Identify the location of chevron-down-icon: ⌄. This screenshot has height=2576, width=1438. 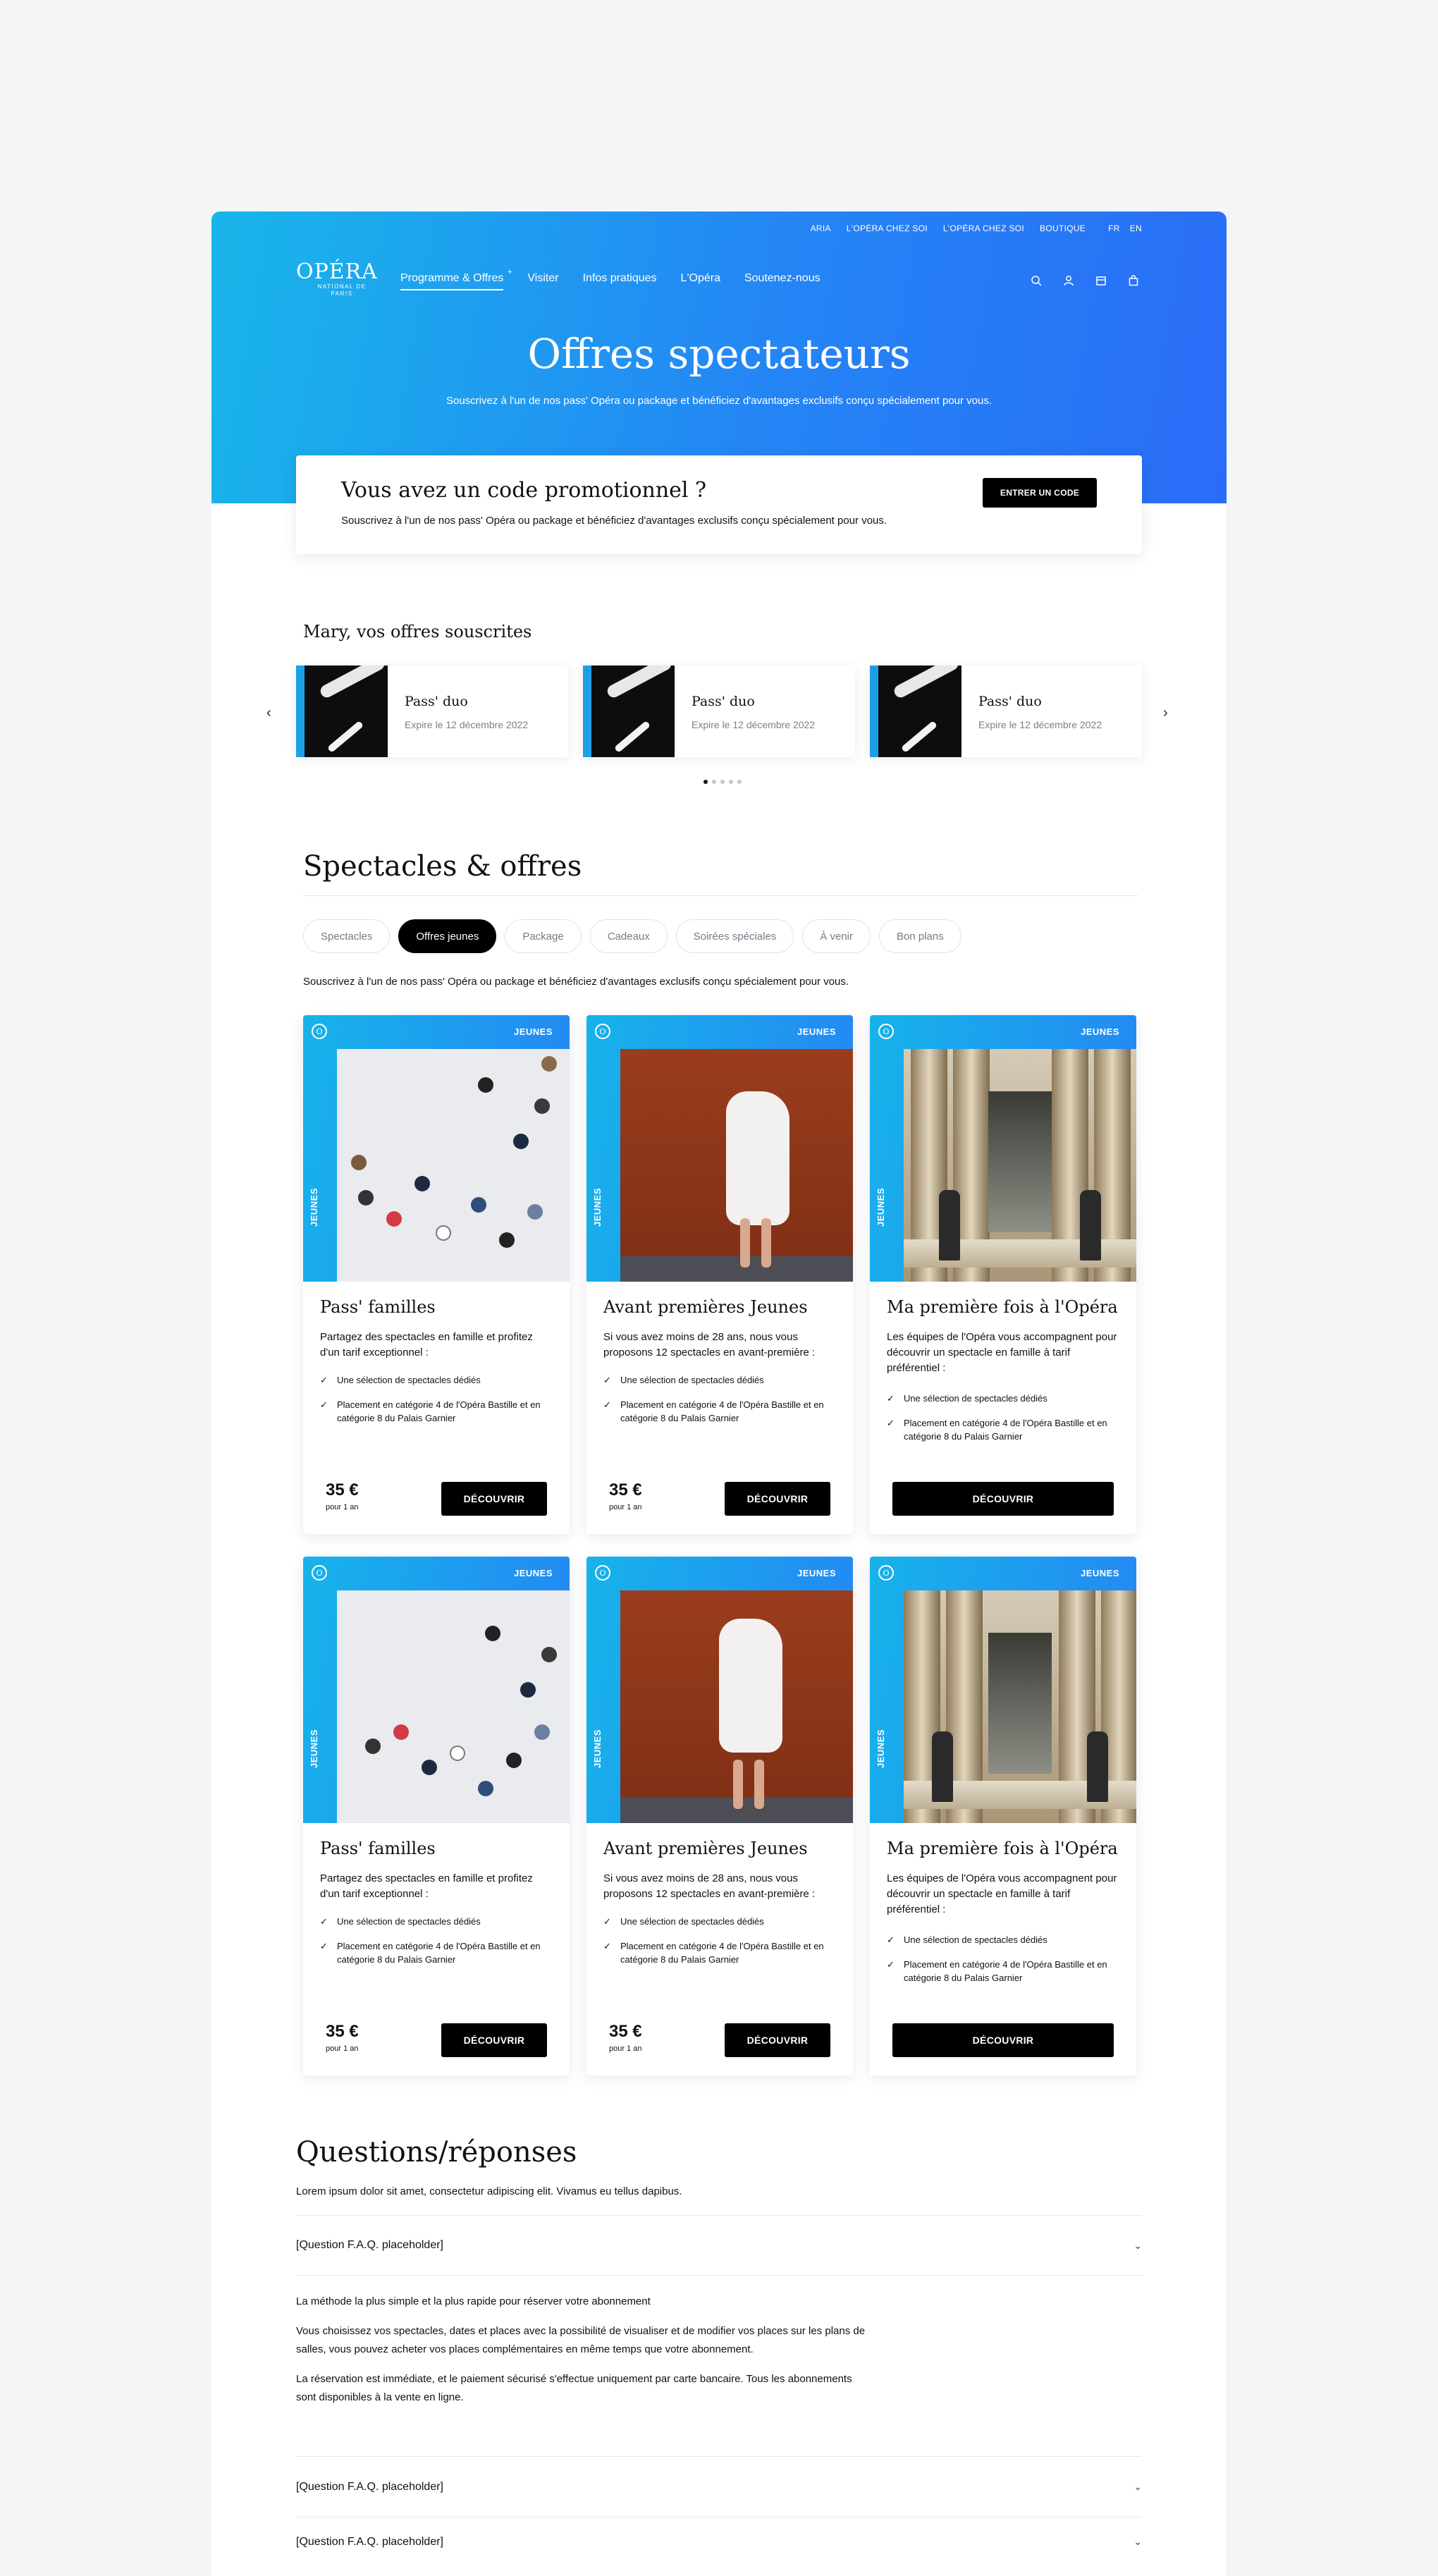
(1137, 2541).